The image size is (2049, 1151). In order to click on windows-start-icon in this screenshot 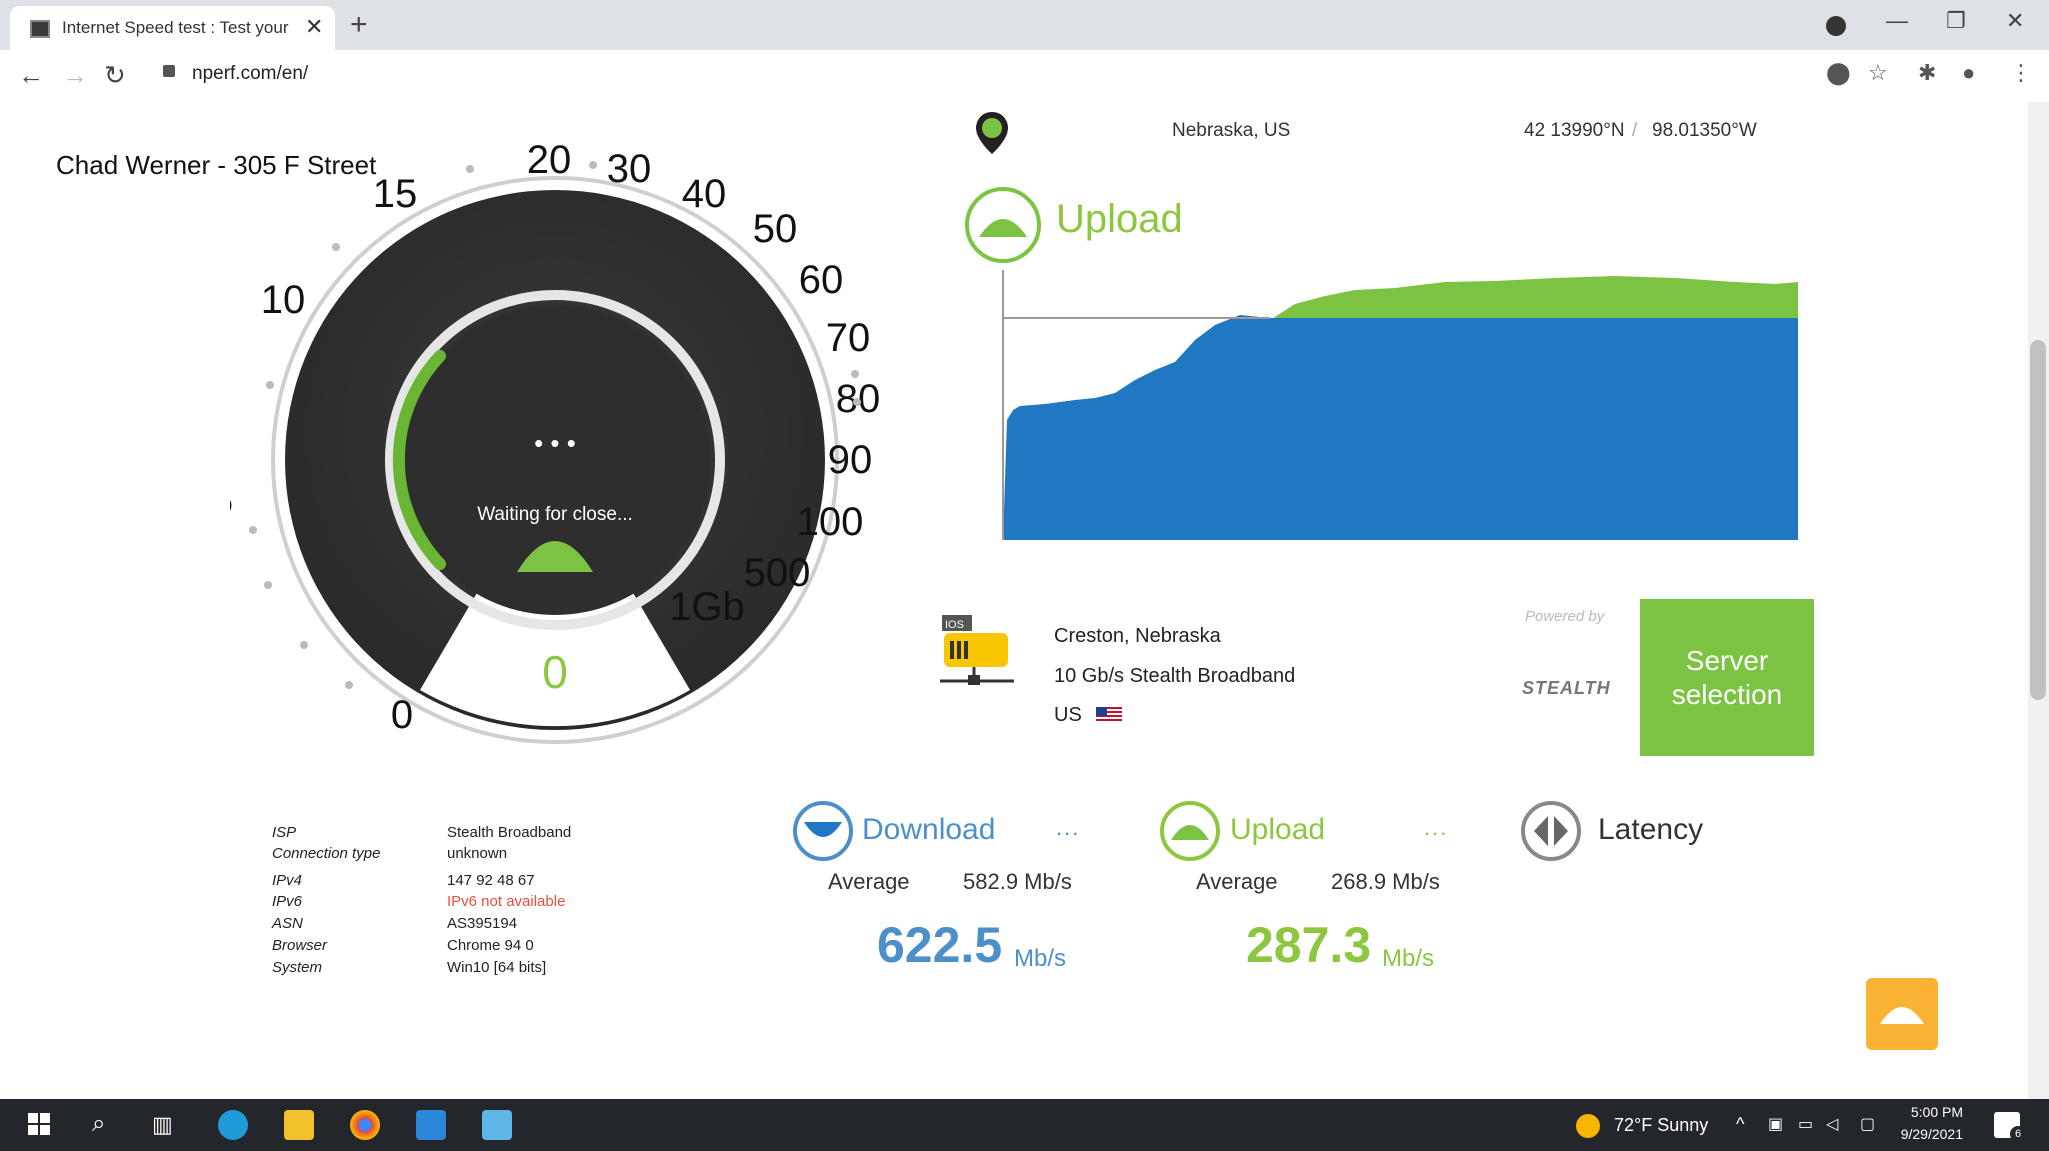, I will do `click(39, 1124)`.